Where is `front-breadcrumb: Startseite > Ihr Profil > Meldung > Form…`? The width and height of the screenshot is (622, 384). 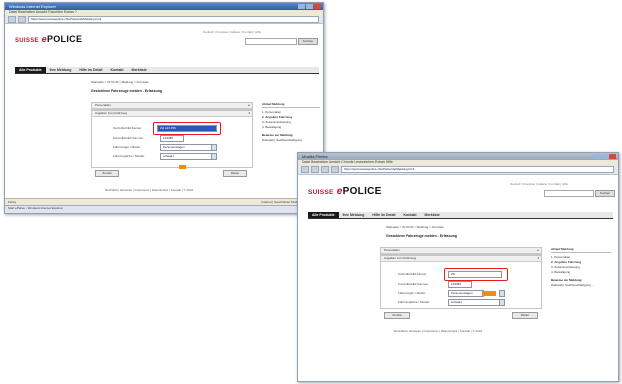
front-breadcrumb: Startseite > Ihr Profil > Meldung > Form… is located at coordinates (415, 227).